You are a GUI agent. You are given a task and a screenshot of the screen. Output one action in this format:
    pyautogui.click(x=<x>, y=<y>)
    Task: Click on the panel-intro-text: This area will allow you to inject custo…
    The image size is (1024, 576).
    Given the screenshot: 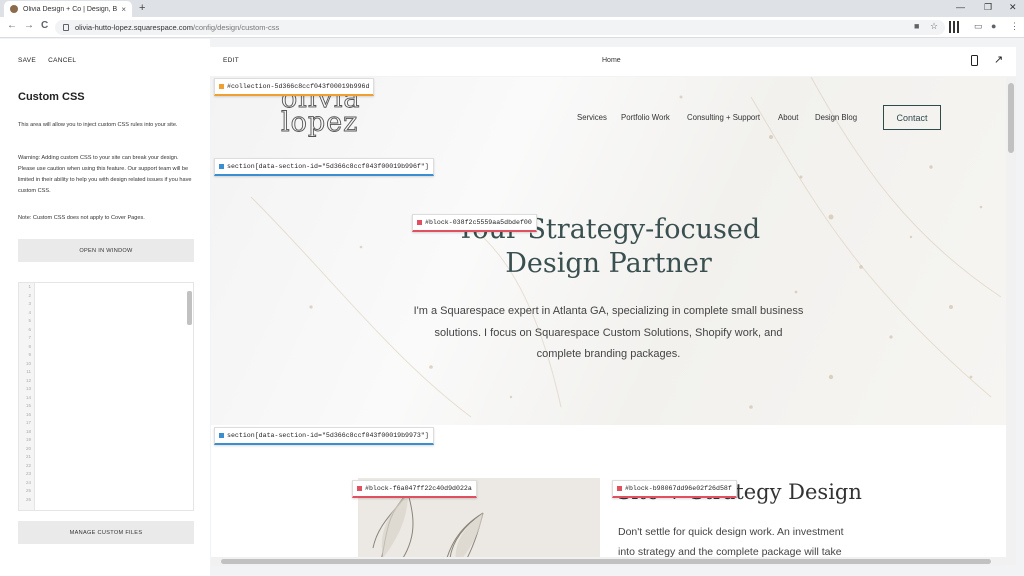 What is the action you would take?
    pyautogui.click(x=98, y=125)
    